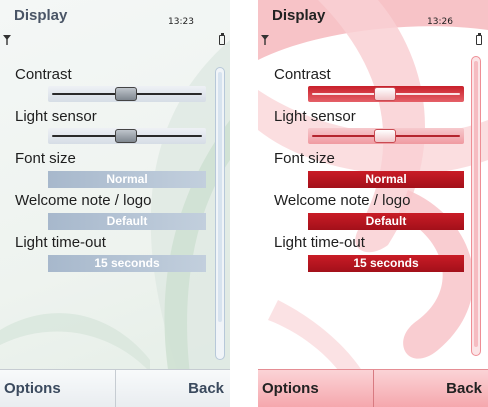  I want to click on clock: 13:23, so click(181, 22).